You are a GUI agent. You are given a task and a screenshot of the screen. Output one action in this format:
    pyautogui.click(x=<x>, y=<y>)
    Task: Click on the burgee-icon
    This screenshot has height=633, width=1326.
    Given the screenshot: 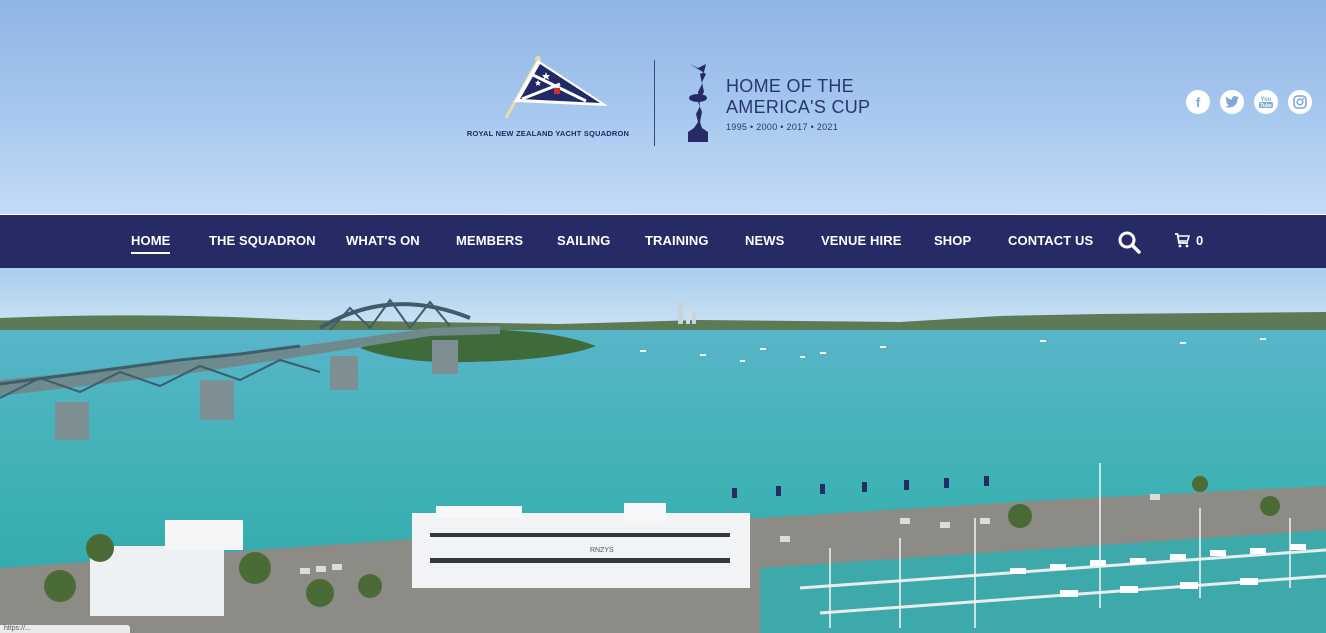 What is the action you would take?
    pyautogui.click(x=556, y=87)
    